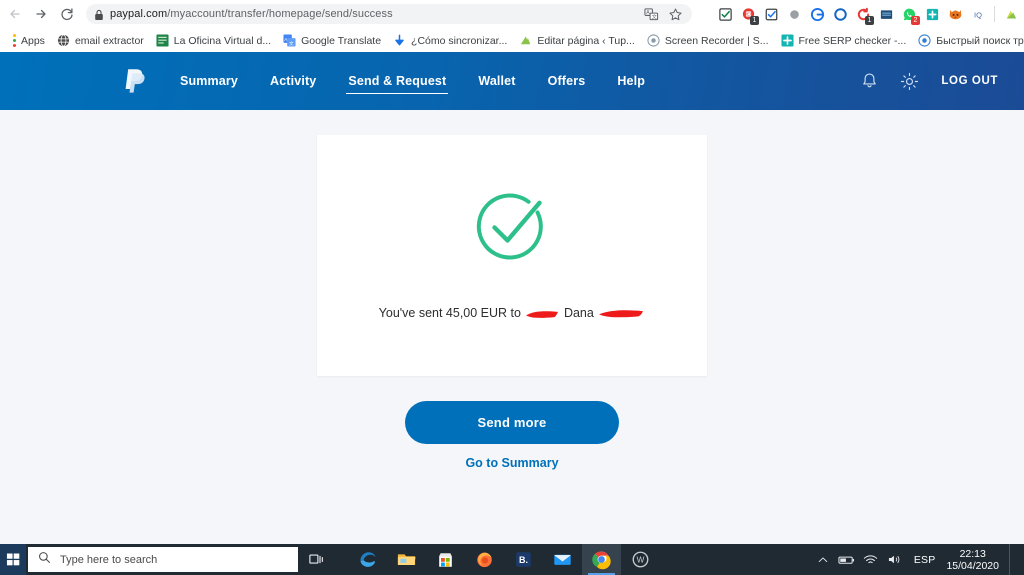 Image resolution: width=1024 pixels, height=575 pixels. Describe the element at coordinates (523, 559) in the screenshot. I see `taskbar-app-booking-icon: B.` at that location.